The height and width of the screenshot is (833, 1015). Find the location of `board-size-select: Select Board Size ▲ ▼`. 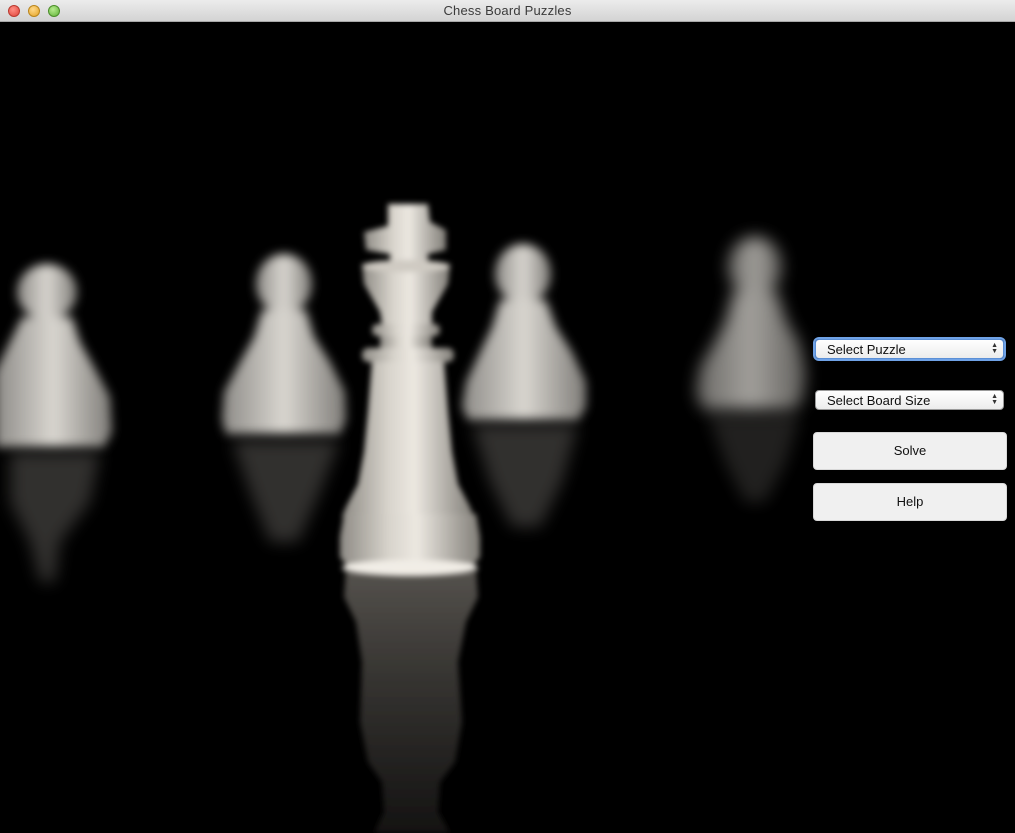

board-size-select: Select Board Size ▲ ▼ is located at coordinates (909, 400).